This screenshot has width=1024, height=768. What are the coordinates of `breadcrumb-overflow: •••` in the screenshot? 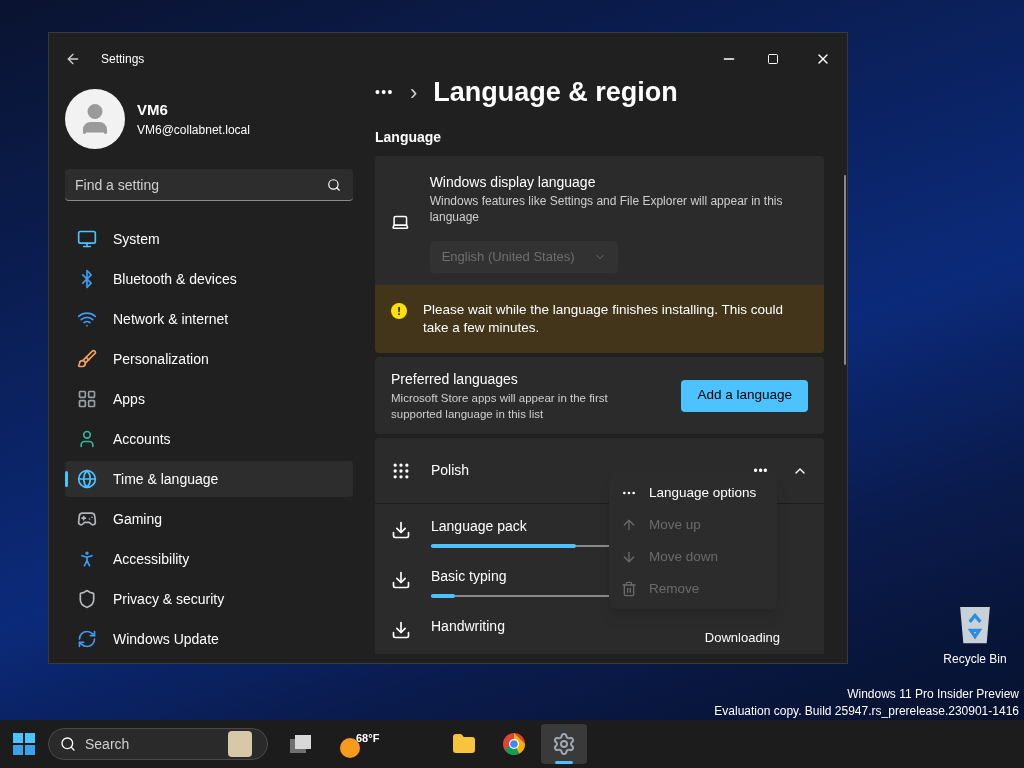 It's located at (384, 92).